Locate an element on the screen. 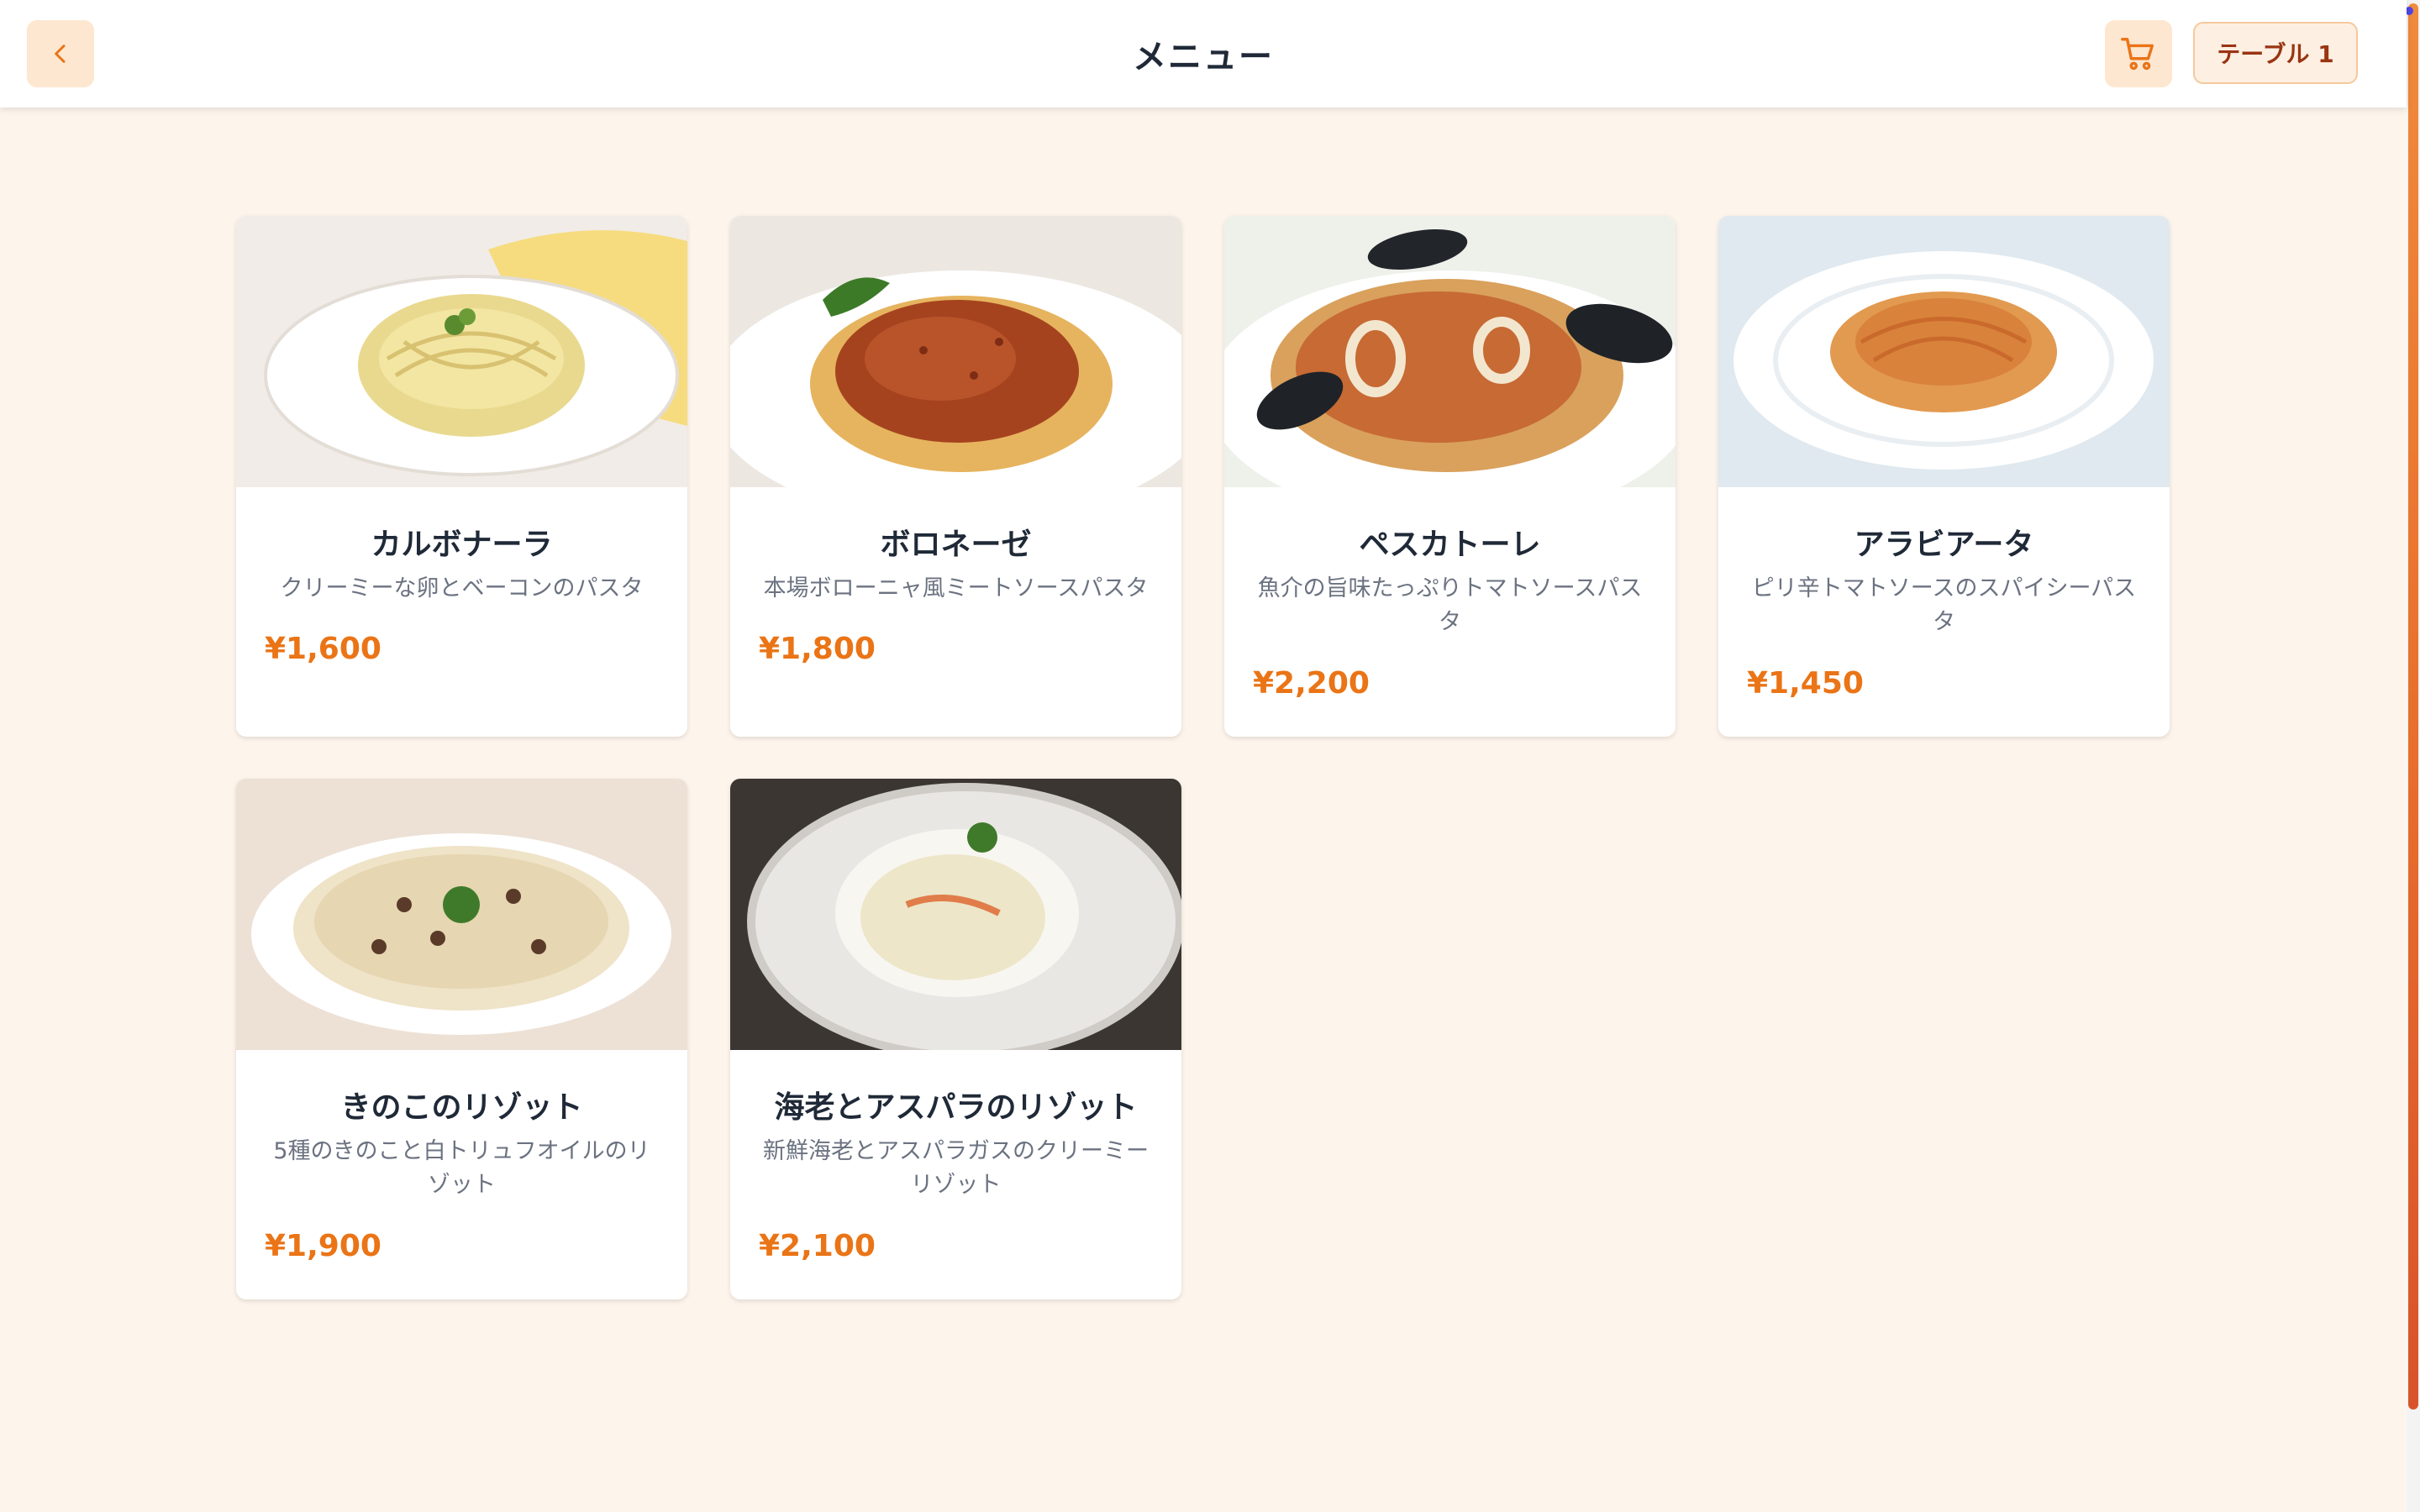  dish-name: アラビアータ is located at coordinates (1944, 545).